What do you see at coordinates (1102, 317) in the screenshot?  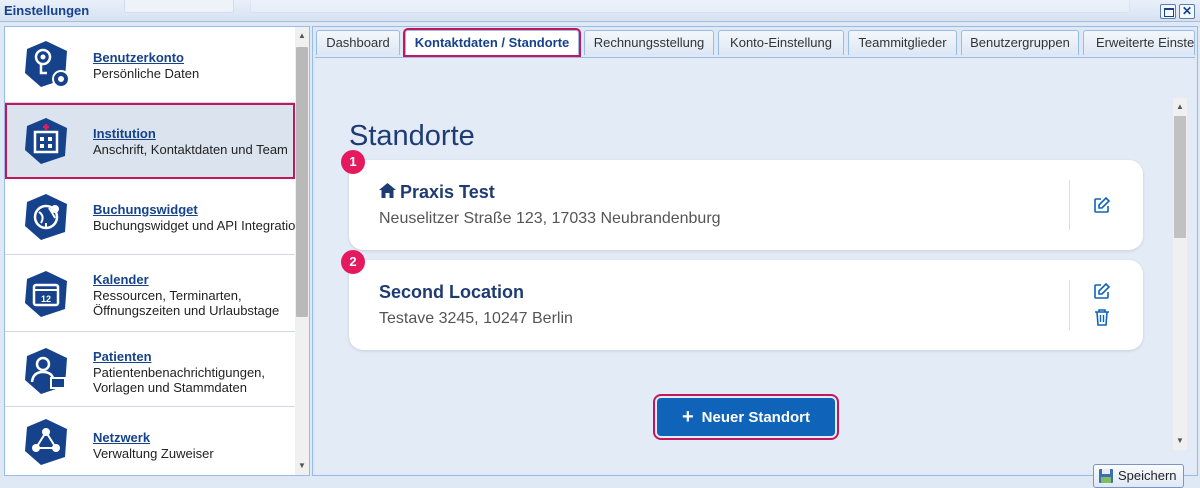 I see `trash-icon` at bounding box center [1102, 317].